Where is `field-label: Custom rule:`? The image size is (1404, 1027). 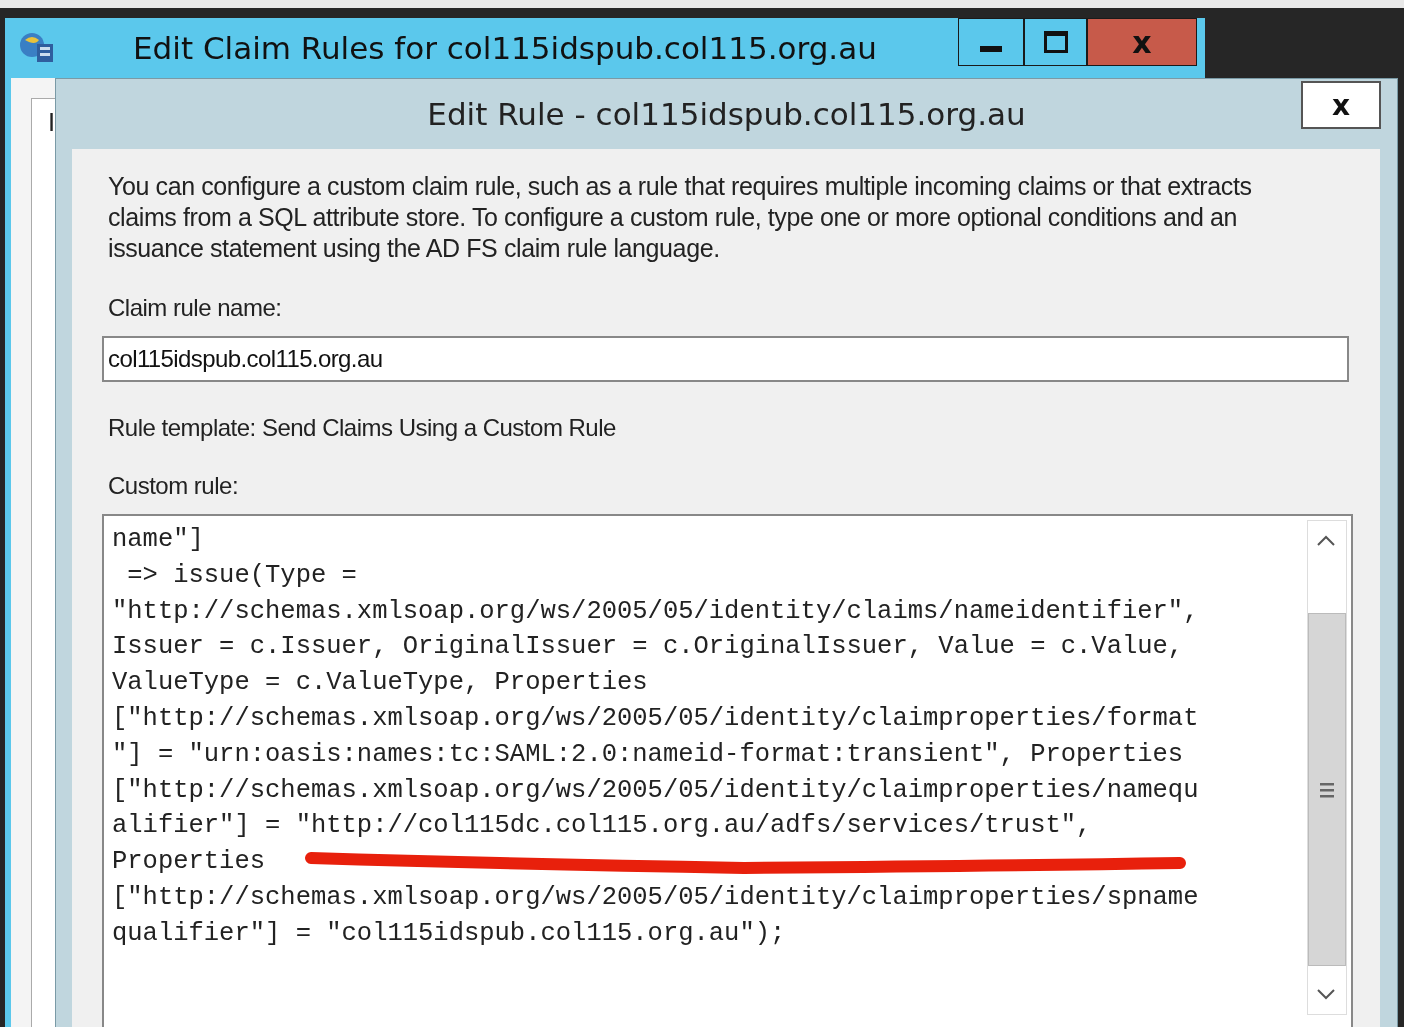
field-label: Custom rule: is located at coordinates (174, 486).